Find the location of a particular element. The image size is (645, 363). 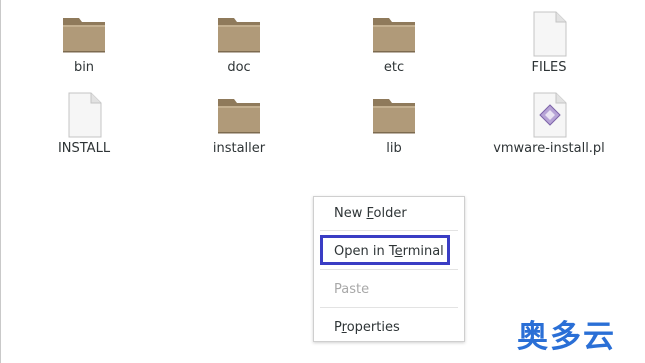

menu-item-open-in-terminal: Open in Terminal is located at coordinates (389, 252).